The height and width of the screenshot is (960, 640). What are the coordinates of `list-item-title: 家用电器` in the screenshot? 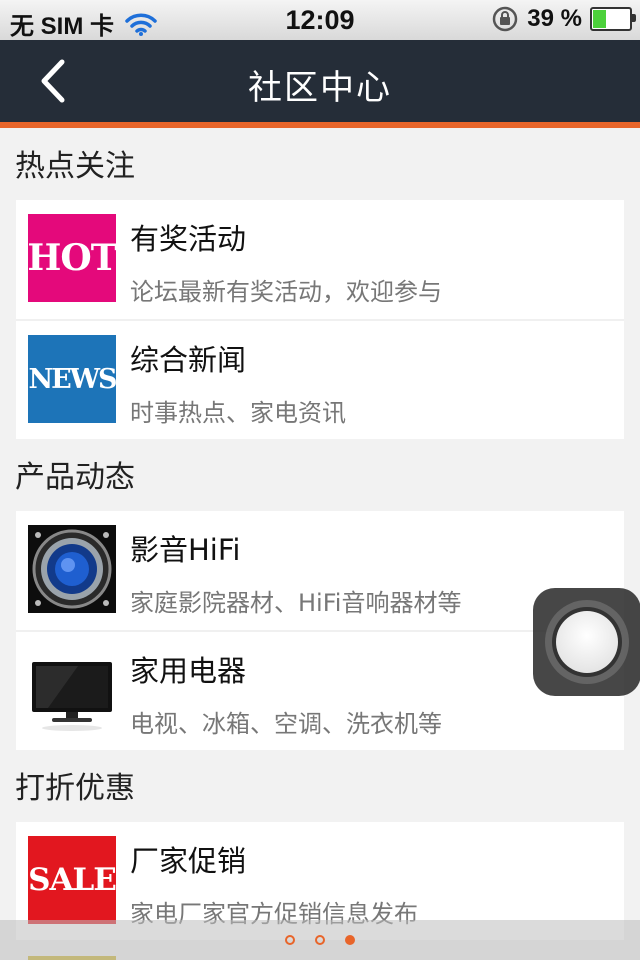 It's located at (188, 671).